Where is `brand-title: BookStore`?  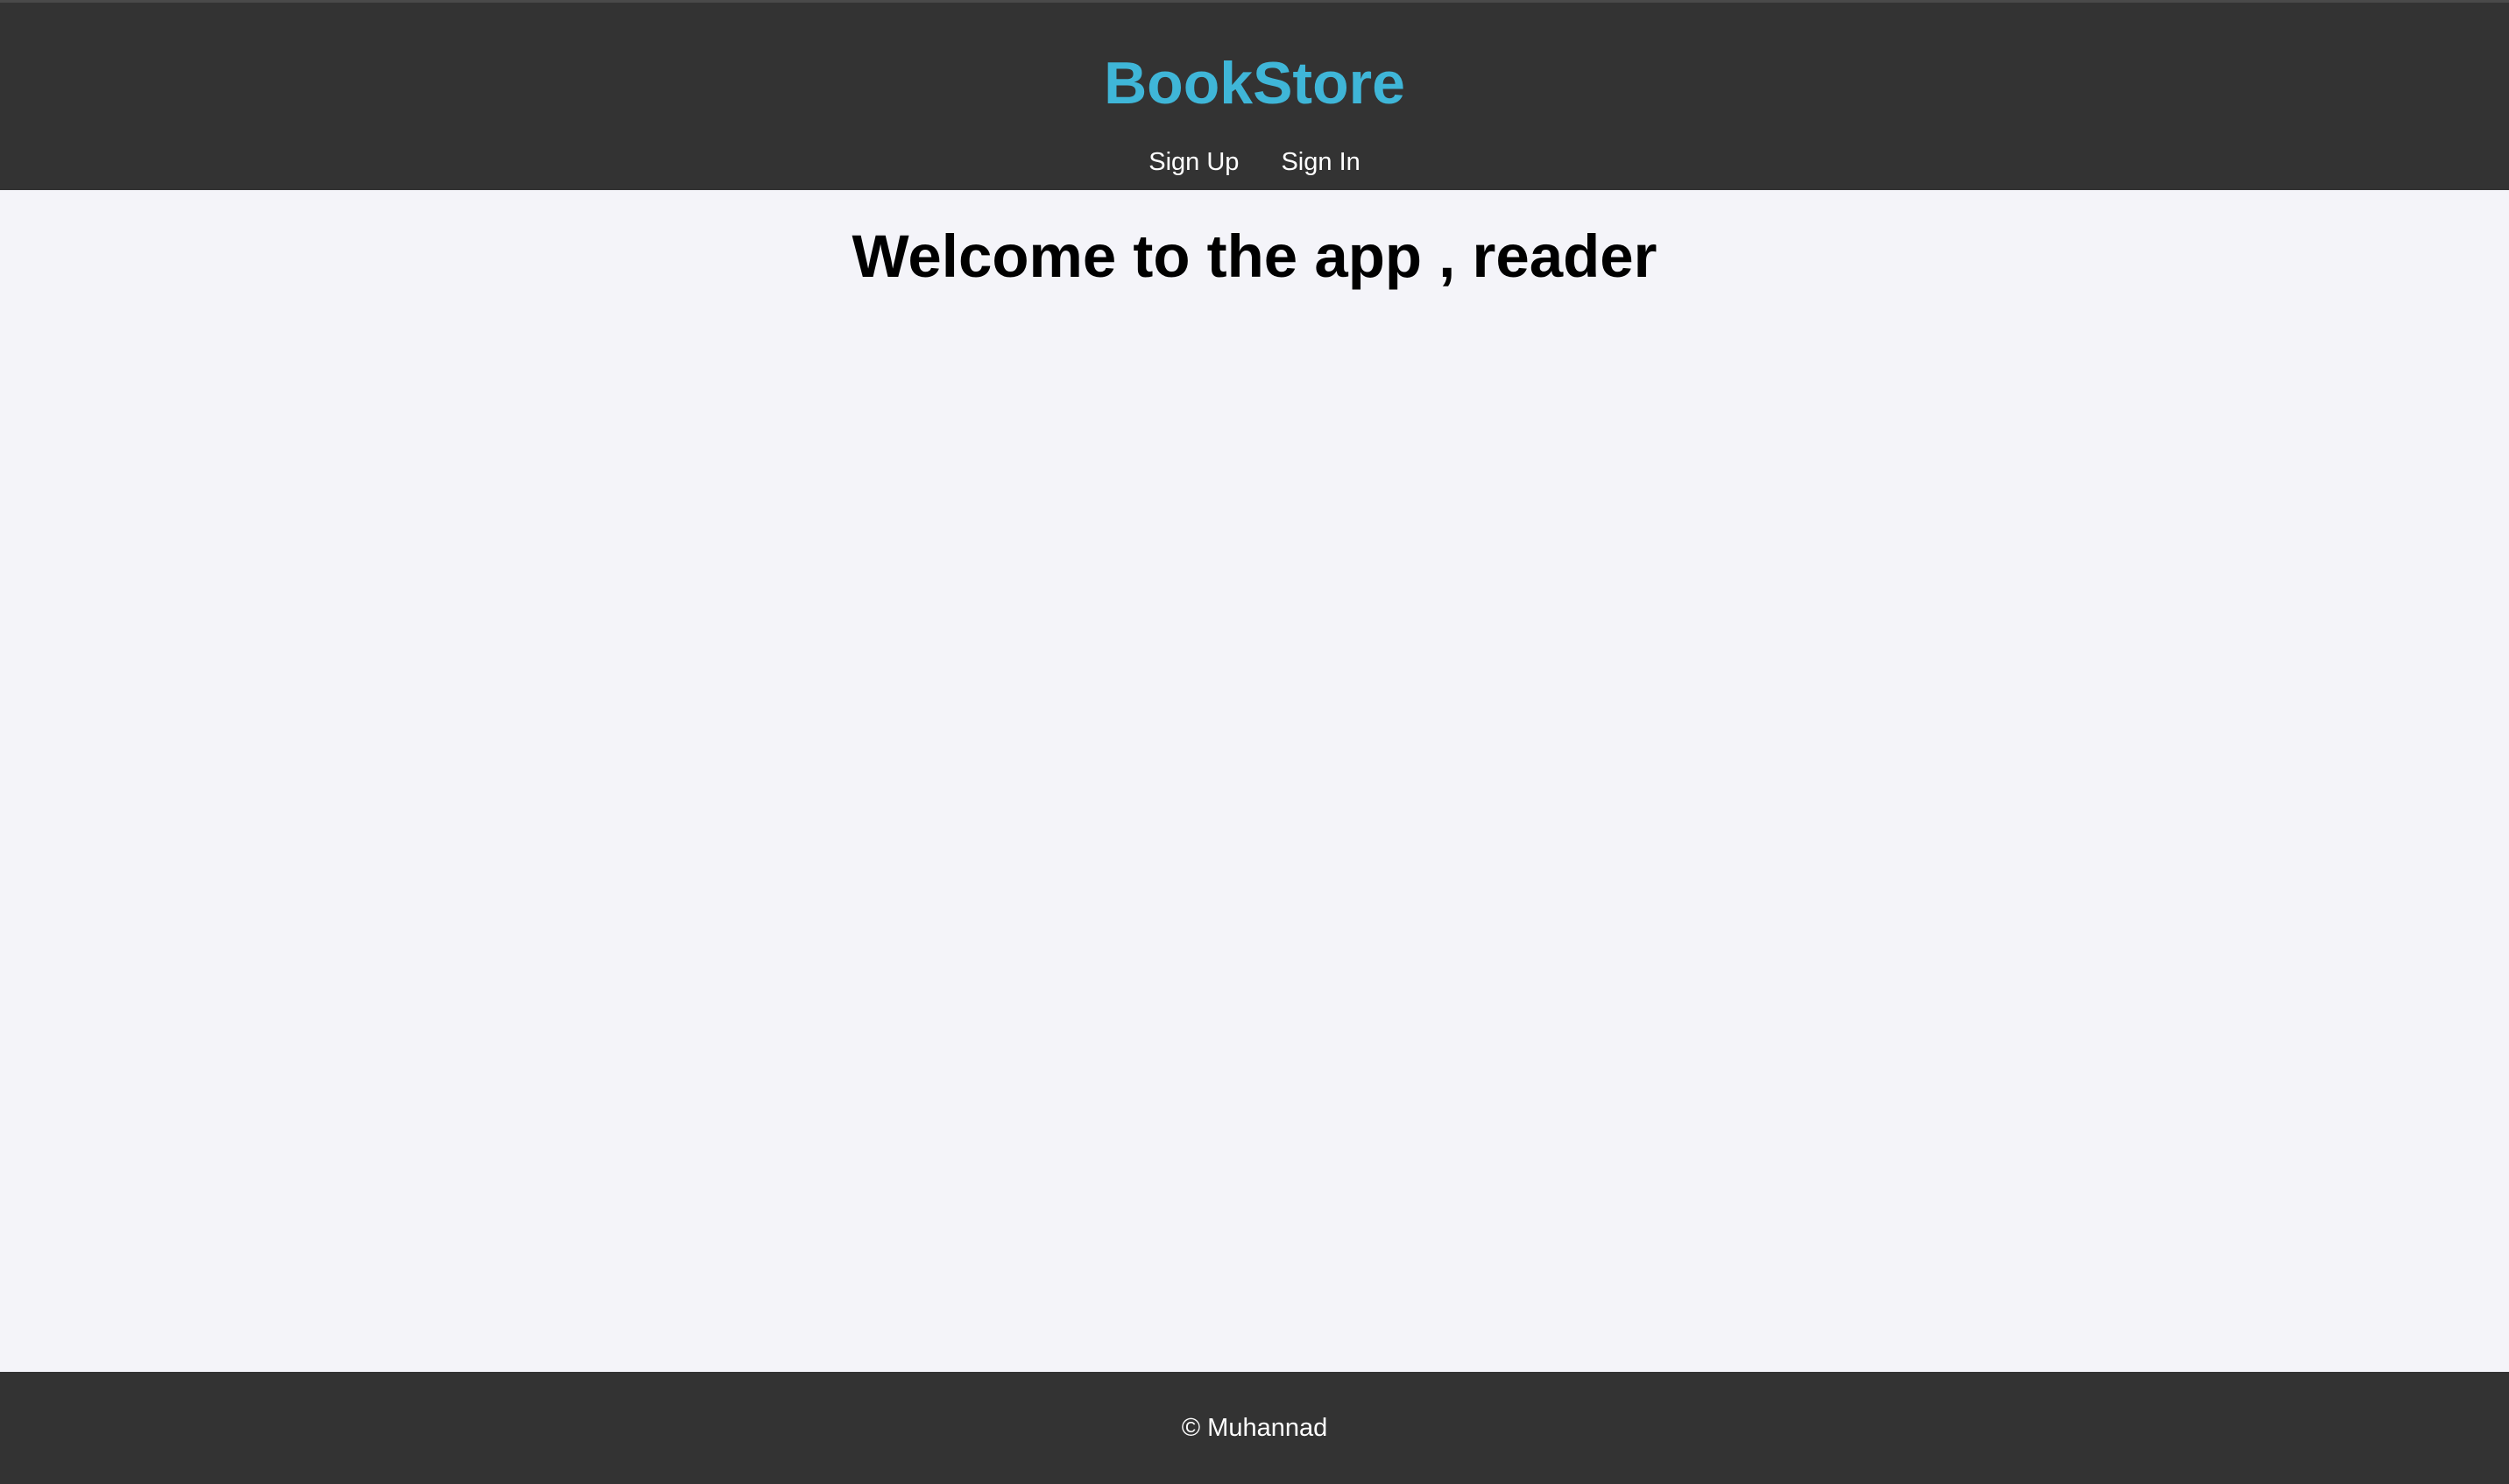
brand-title: BookStore is located at coordinates (1254, 83).